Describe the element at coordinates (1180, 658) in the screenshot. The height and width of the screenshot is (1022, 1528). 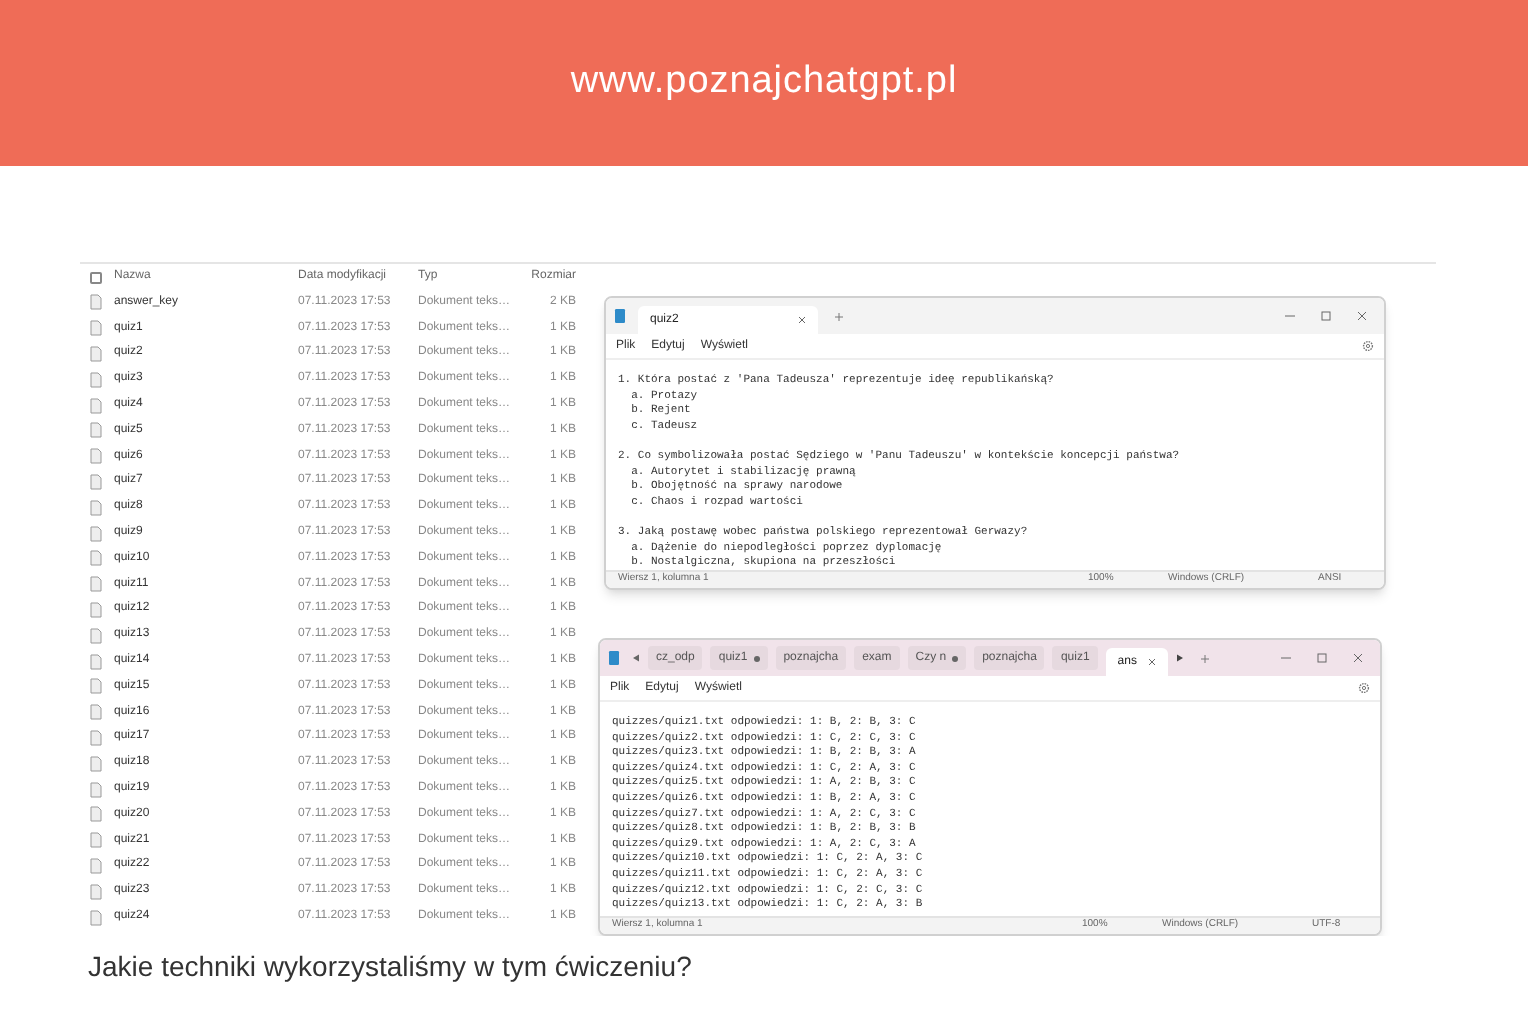
I see `scroll-right-icon` at that location.